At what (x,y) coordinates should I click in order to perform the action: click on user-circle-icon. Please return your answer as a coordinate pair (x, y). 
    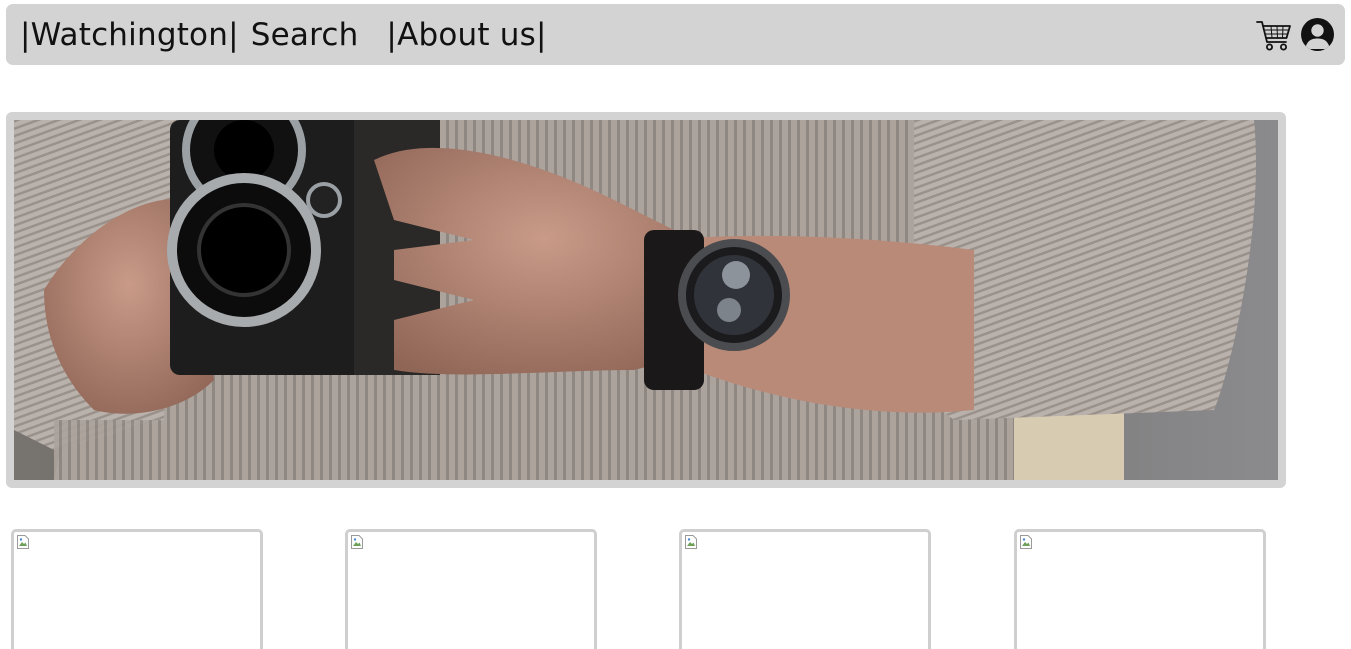
    Looking at the image, I should click on (1317, 34).